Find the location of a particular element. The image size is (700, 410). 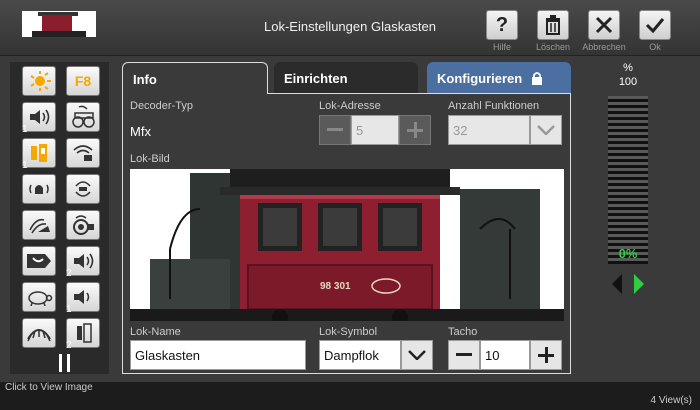

function-button-shunting is located at coordinates (39, 297).